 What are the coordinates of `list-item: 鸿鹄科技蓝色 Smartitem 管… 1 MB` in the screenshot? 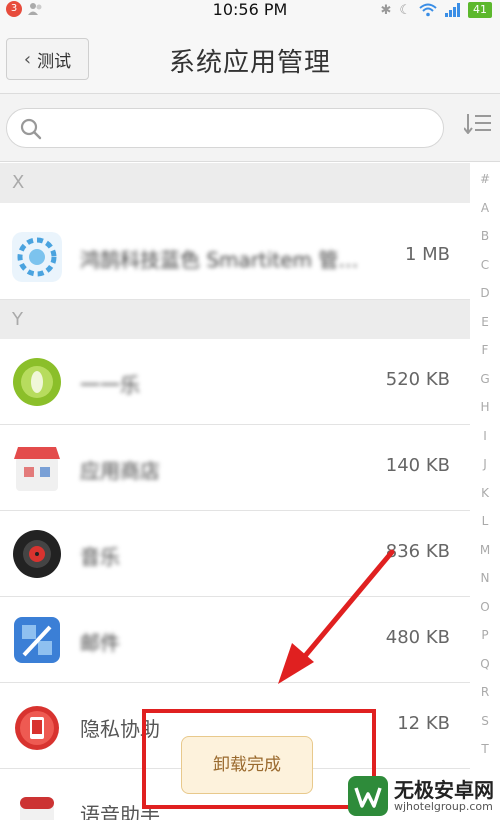 It's located at (235, 257).